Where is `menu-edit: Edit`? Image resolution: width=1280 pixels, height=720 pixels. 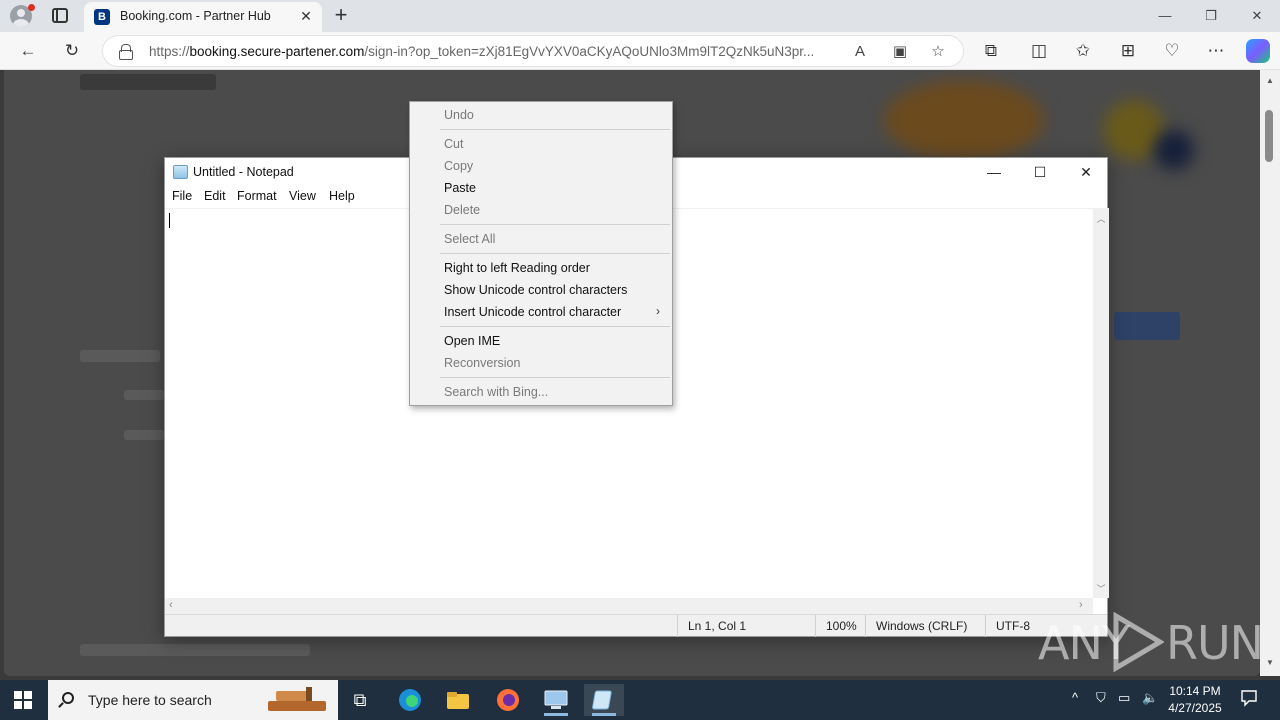
menu-edit: Edit is located at coordinates (215, 196).